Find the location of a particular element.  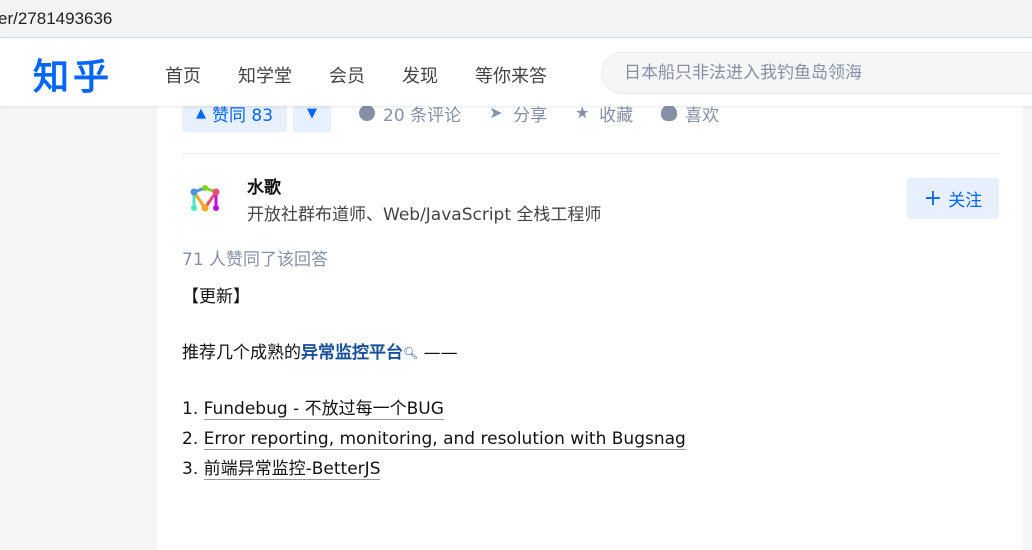

main-nav: 首页 知学堂 会员 发现 等你来答 is located at coordinates (374, 75).